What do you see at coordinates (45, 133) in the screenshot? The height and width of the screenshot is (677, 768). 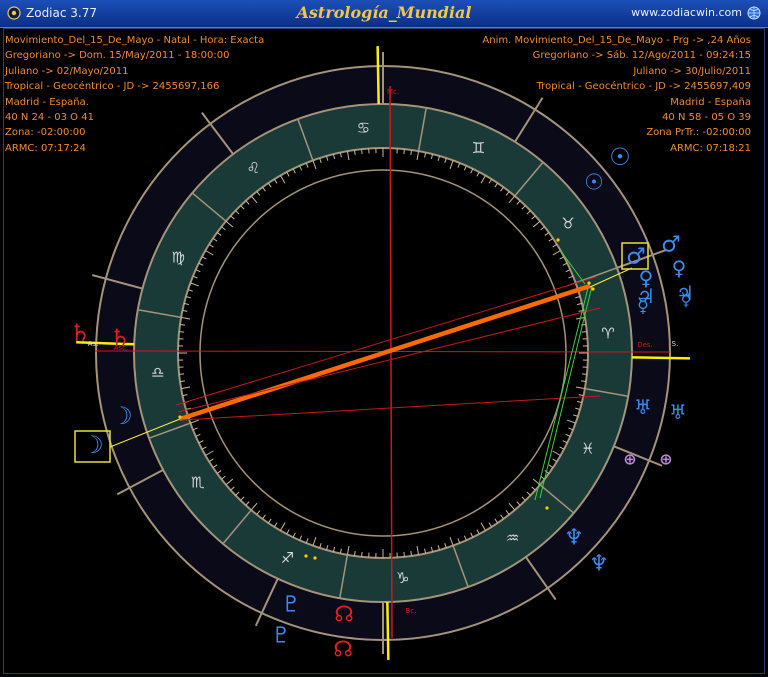 I see `natal-info-line-6: Zona: -02:00:00` at bounding box center [45, 133].